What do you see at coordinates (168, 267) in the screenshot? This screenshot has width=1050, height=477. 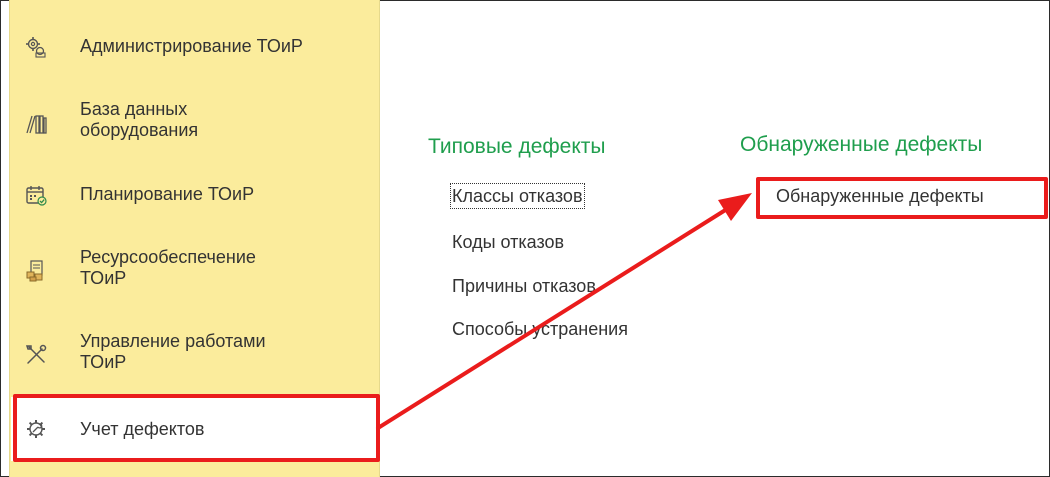 I see `sidebar-item-label: Ресурсообеспечение ТОиР` at bounding box center [168, 267].